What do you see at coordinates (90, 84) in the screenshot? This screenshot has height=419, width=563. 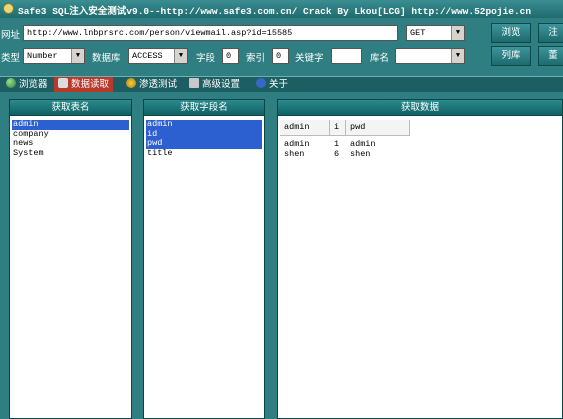 I see `tab-label: 数据读取` at bounding box center [90, 84].